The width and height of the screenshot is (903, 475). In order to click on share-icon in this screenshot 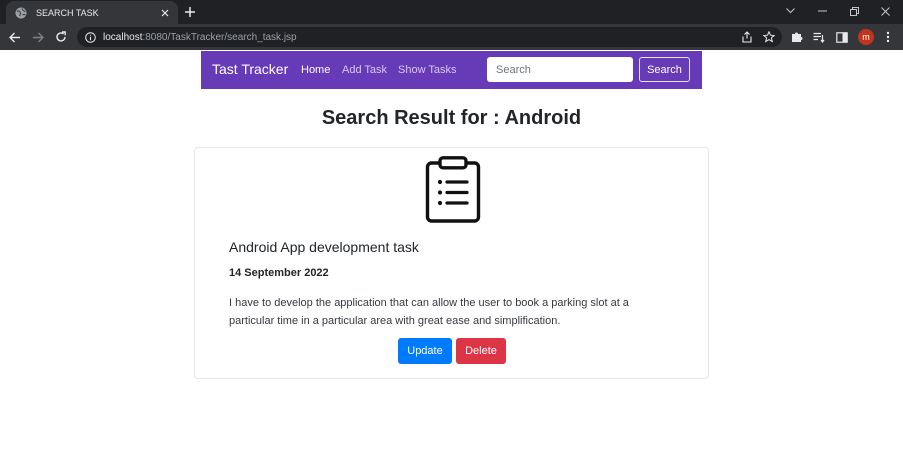, I will do `click(747, 37)`.